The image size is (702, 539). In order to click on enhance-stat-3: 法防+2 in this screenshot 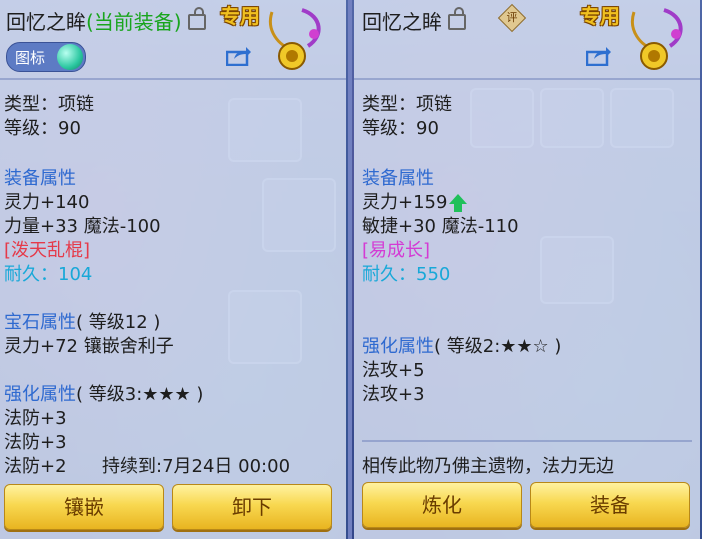, I will do `click(35, 466)`.